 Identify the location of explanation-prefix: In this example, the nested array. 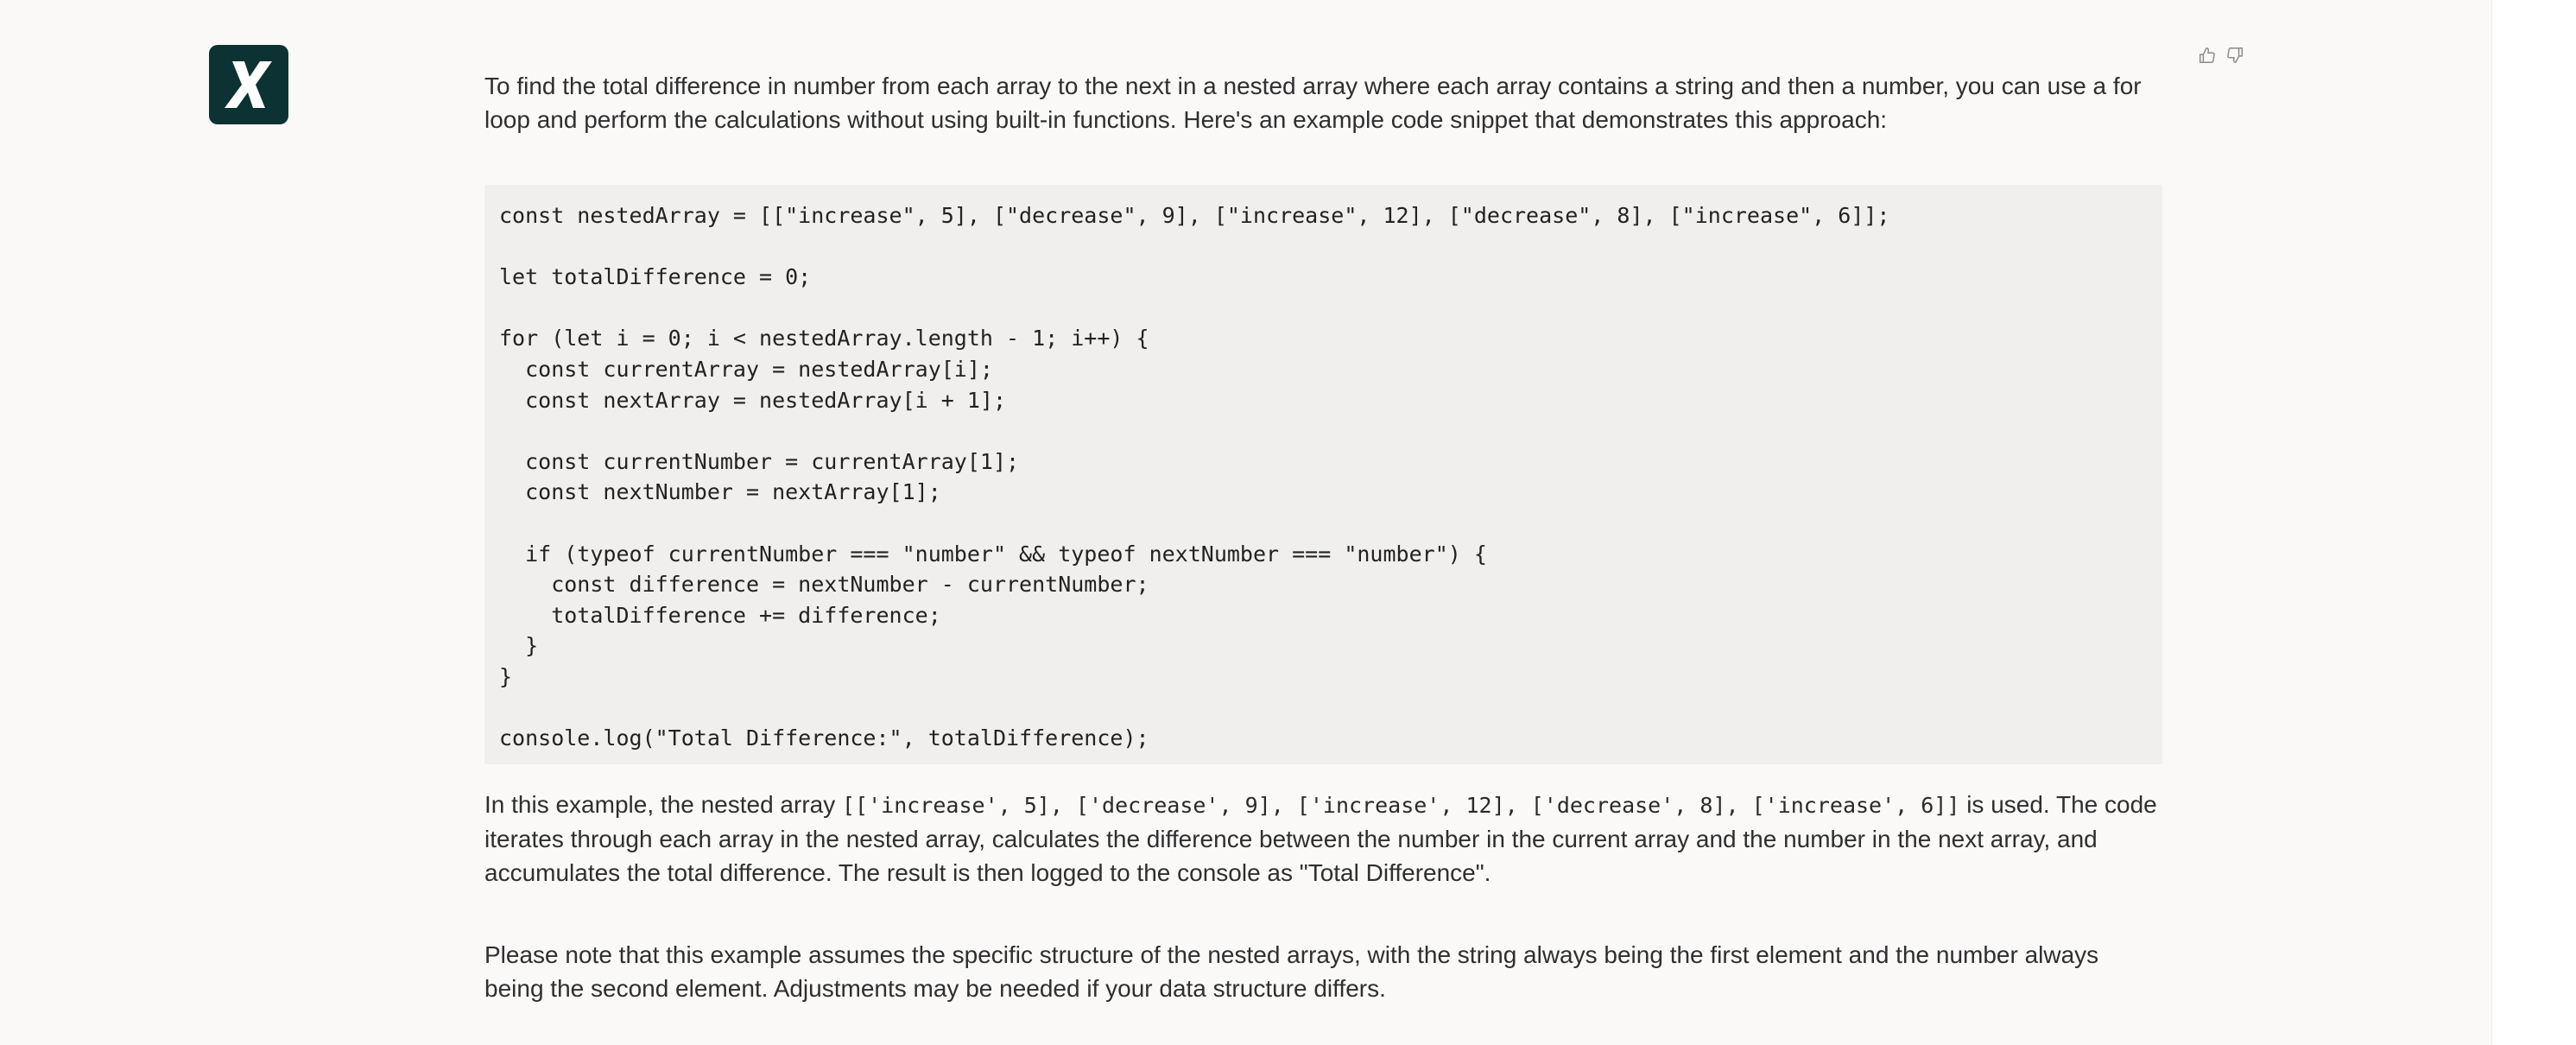
(663, 805).